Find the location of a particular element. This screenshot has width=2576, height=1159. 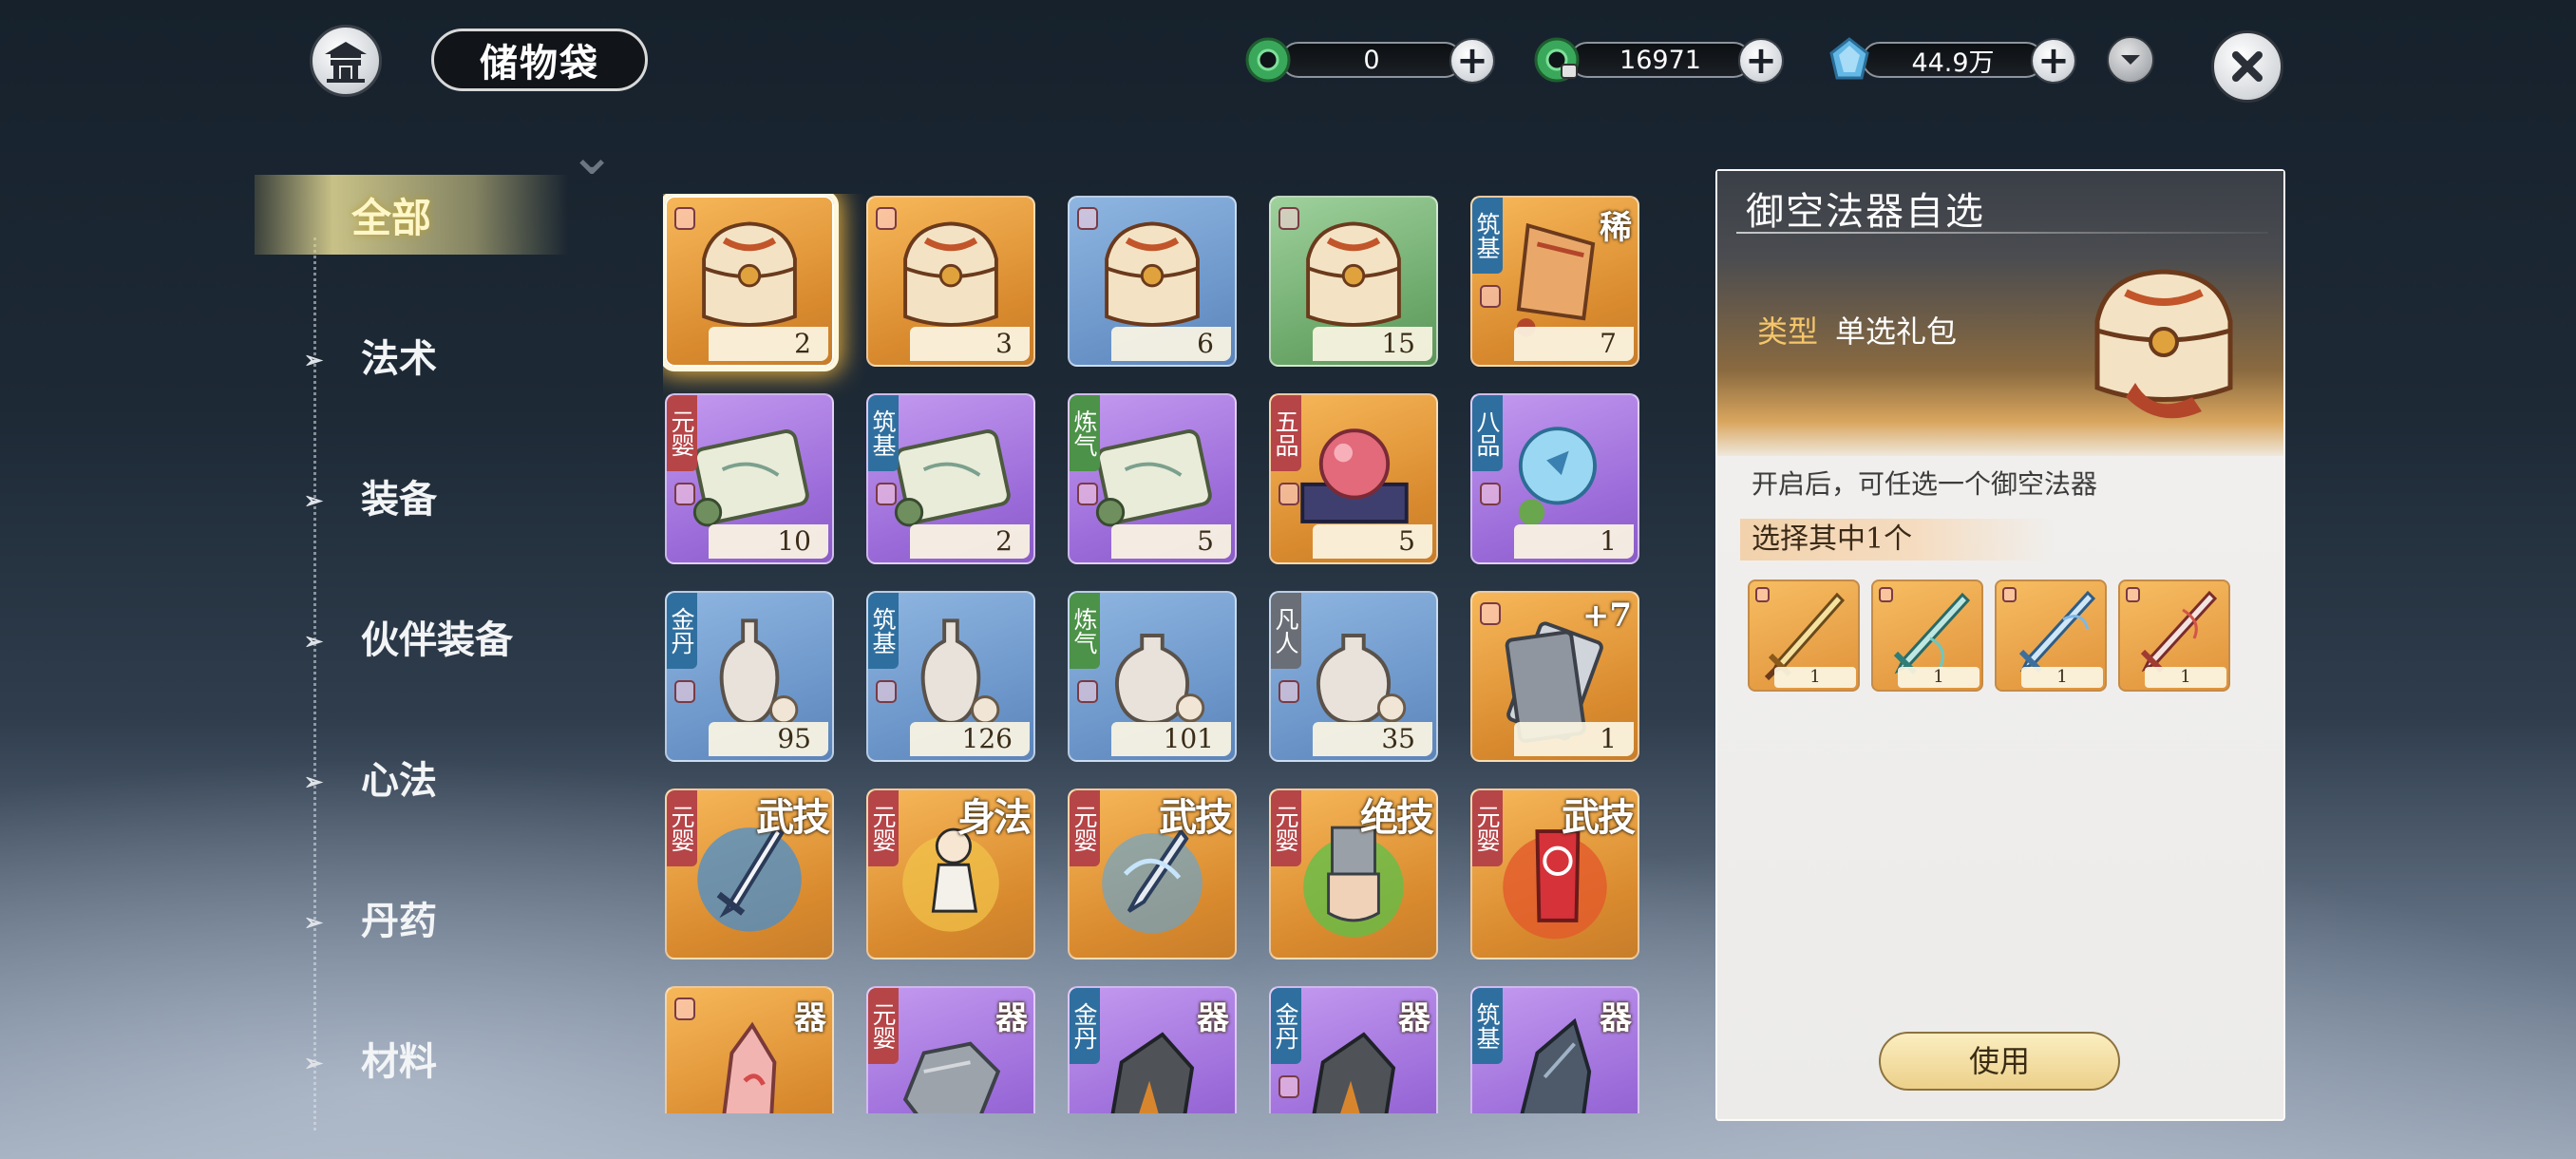

detail-type-value: 单选礼包 is located at coordinates (1896, 332).